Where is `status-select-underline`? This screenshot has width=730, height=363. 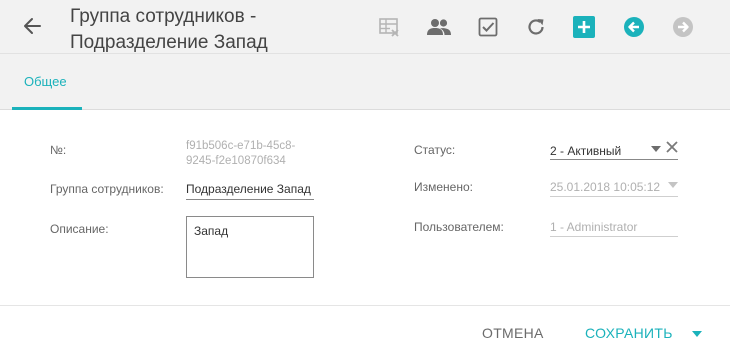
status-select-underline is located at coordinates (614, 159).